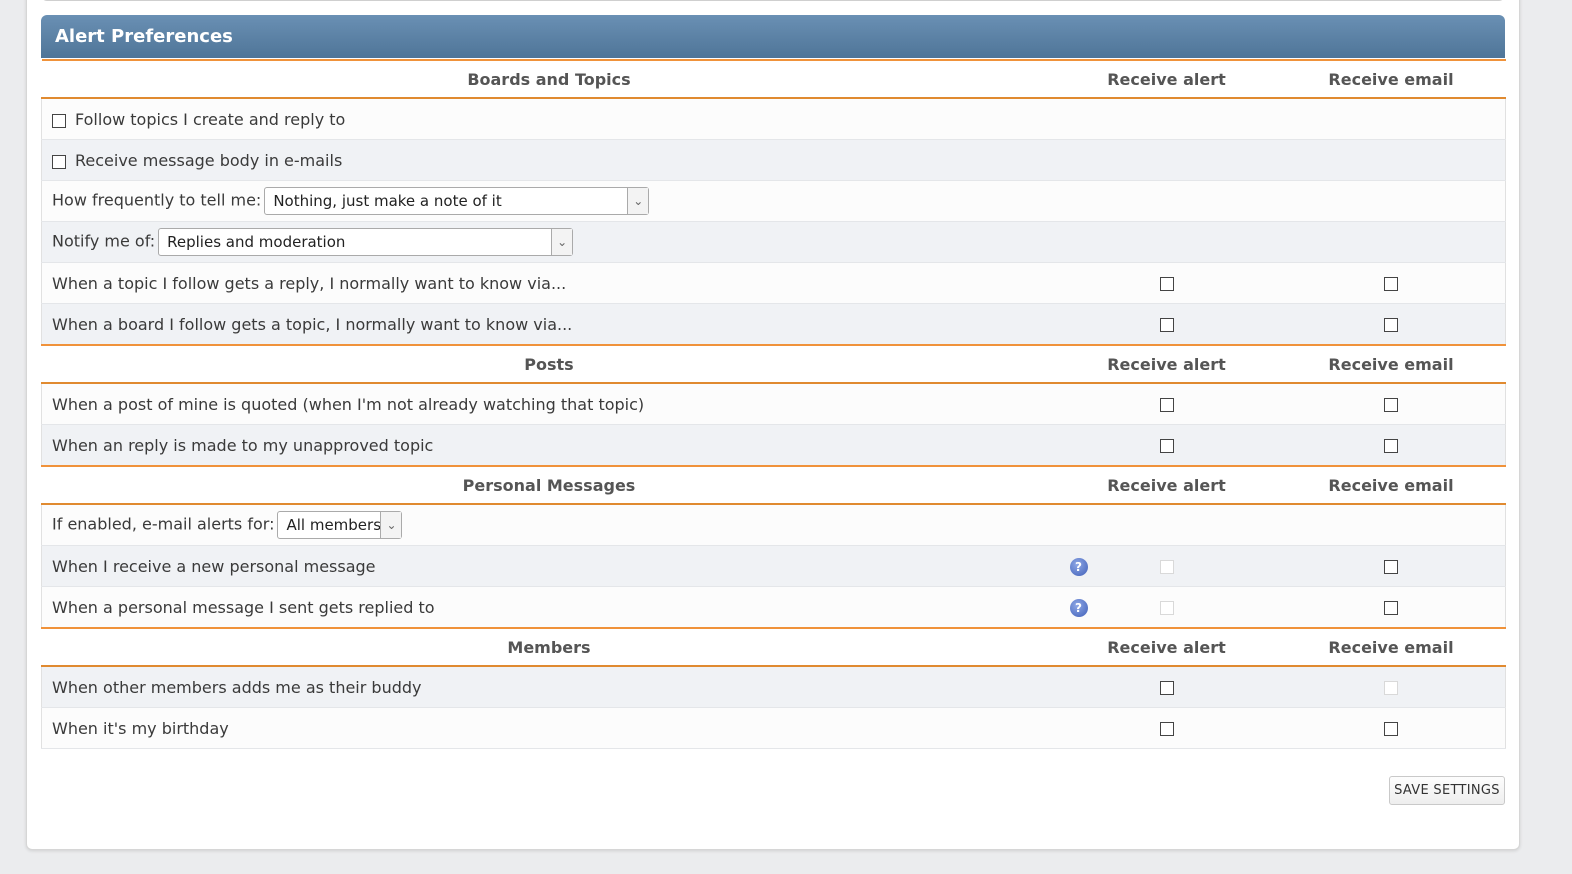 The image size is (1572, 874). What do you see at coordinates (163, 524) in the screenshot?
I see `email-alerts-label: If enabled, e-mail alerts for:` at bounding box center [163, 524].